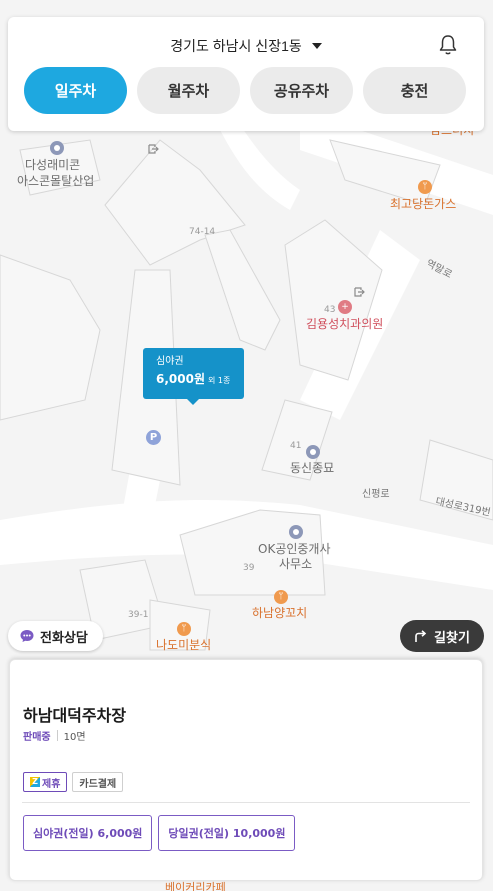 The height and width of the screenshot is (891, 493). Describe the element at coordinates (448, 45) in the screenshot. I see `bell-icon` at that location.